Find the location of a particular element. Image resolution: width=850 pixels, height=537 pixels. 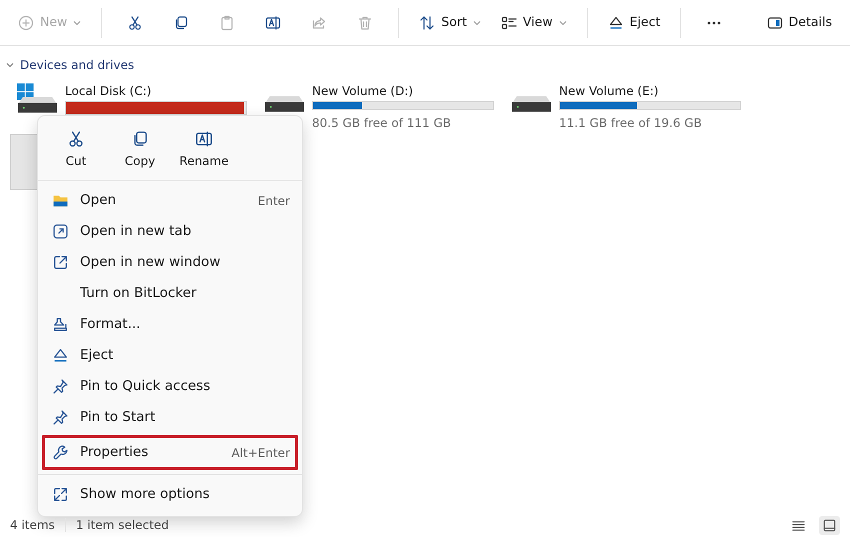

clipboard-icon is located at coordinates (227, 22).